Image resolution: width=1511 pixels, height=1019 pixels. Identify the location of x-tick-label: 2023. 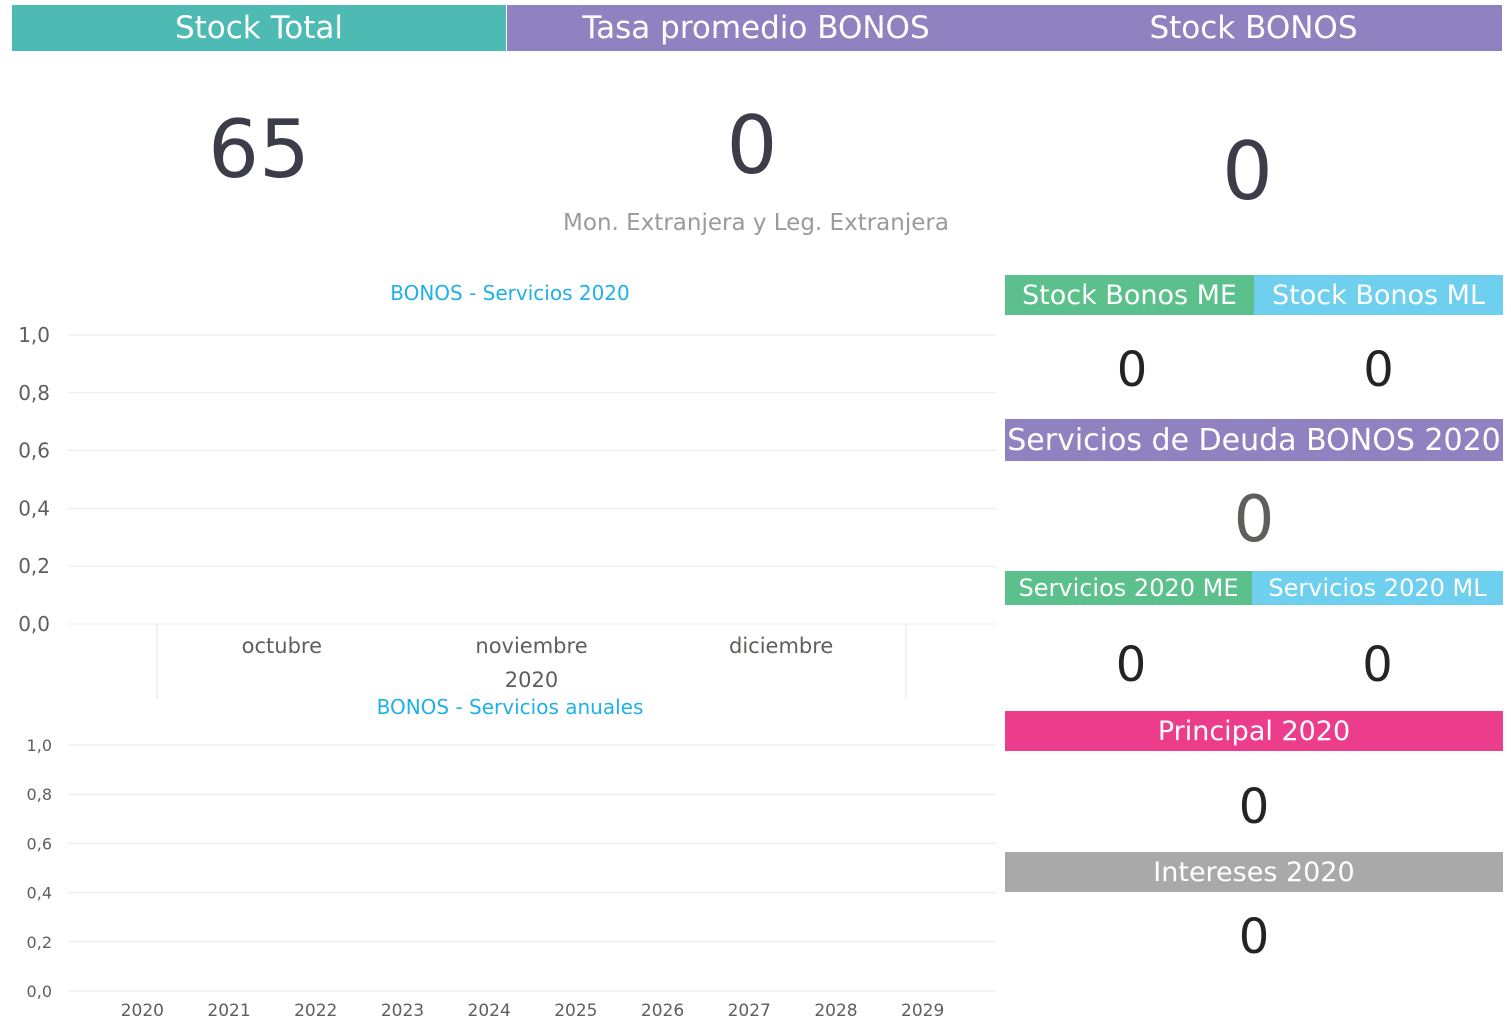
(402, 1010).